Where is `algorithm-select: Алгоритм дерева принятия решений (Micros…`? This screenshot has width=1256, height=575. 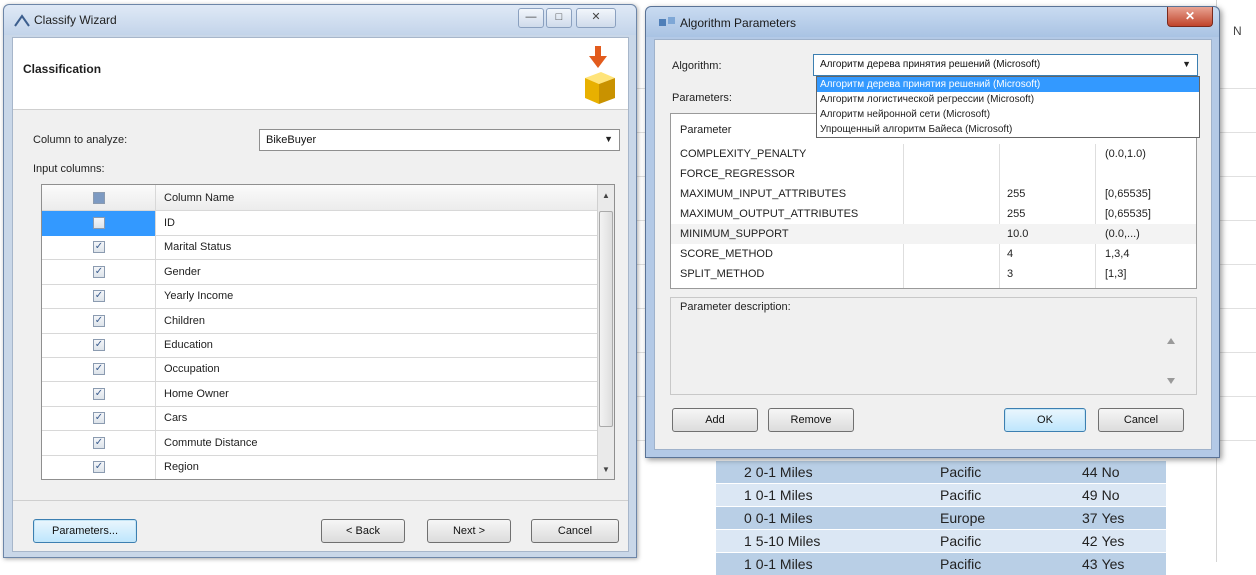
algorithm-select: Алгоритм дерева принятия решений (Micros… is located at coordinates (1005, 65).